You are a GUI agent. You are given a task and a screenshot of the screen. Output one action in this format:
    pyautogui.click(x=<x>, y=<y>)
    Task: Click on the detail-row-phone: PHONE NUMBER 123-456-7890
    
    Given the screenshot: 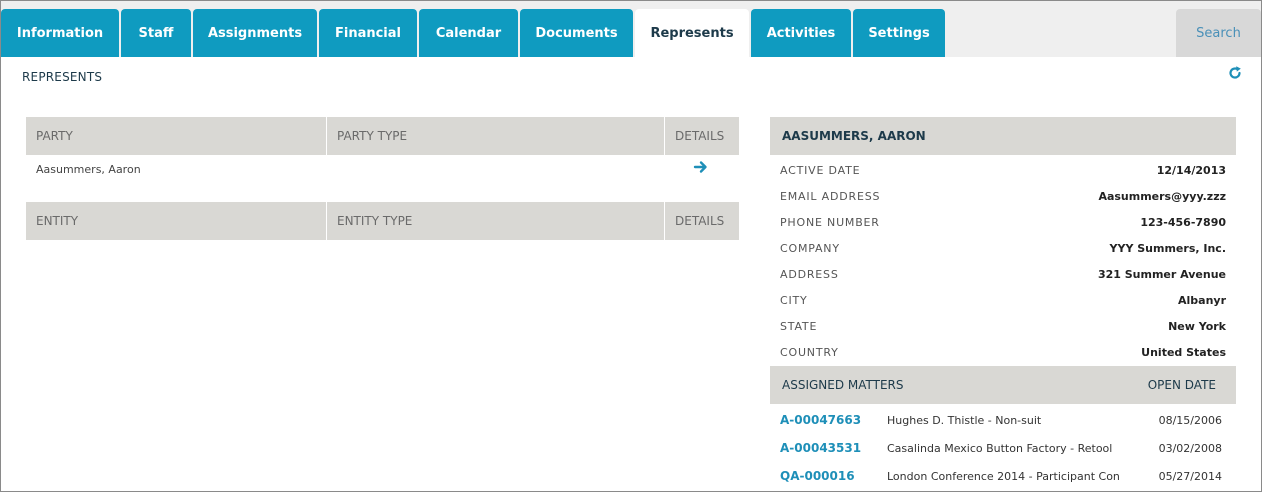 What is the action you would take?
    pyautogui.click(x=1003, y=223)
    